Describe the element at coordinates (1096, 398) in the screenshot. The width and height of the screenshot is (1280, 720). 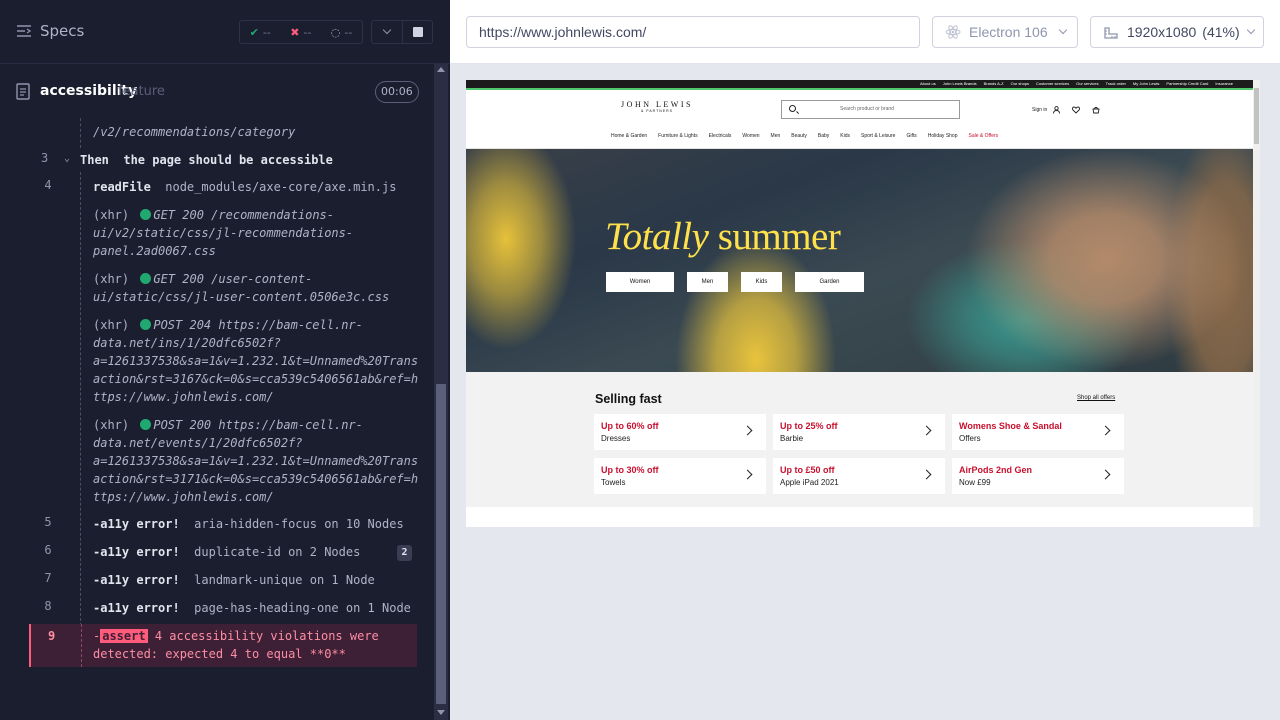
I see `shop-all-offers-link: Shop all offers` at that location.